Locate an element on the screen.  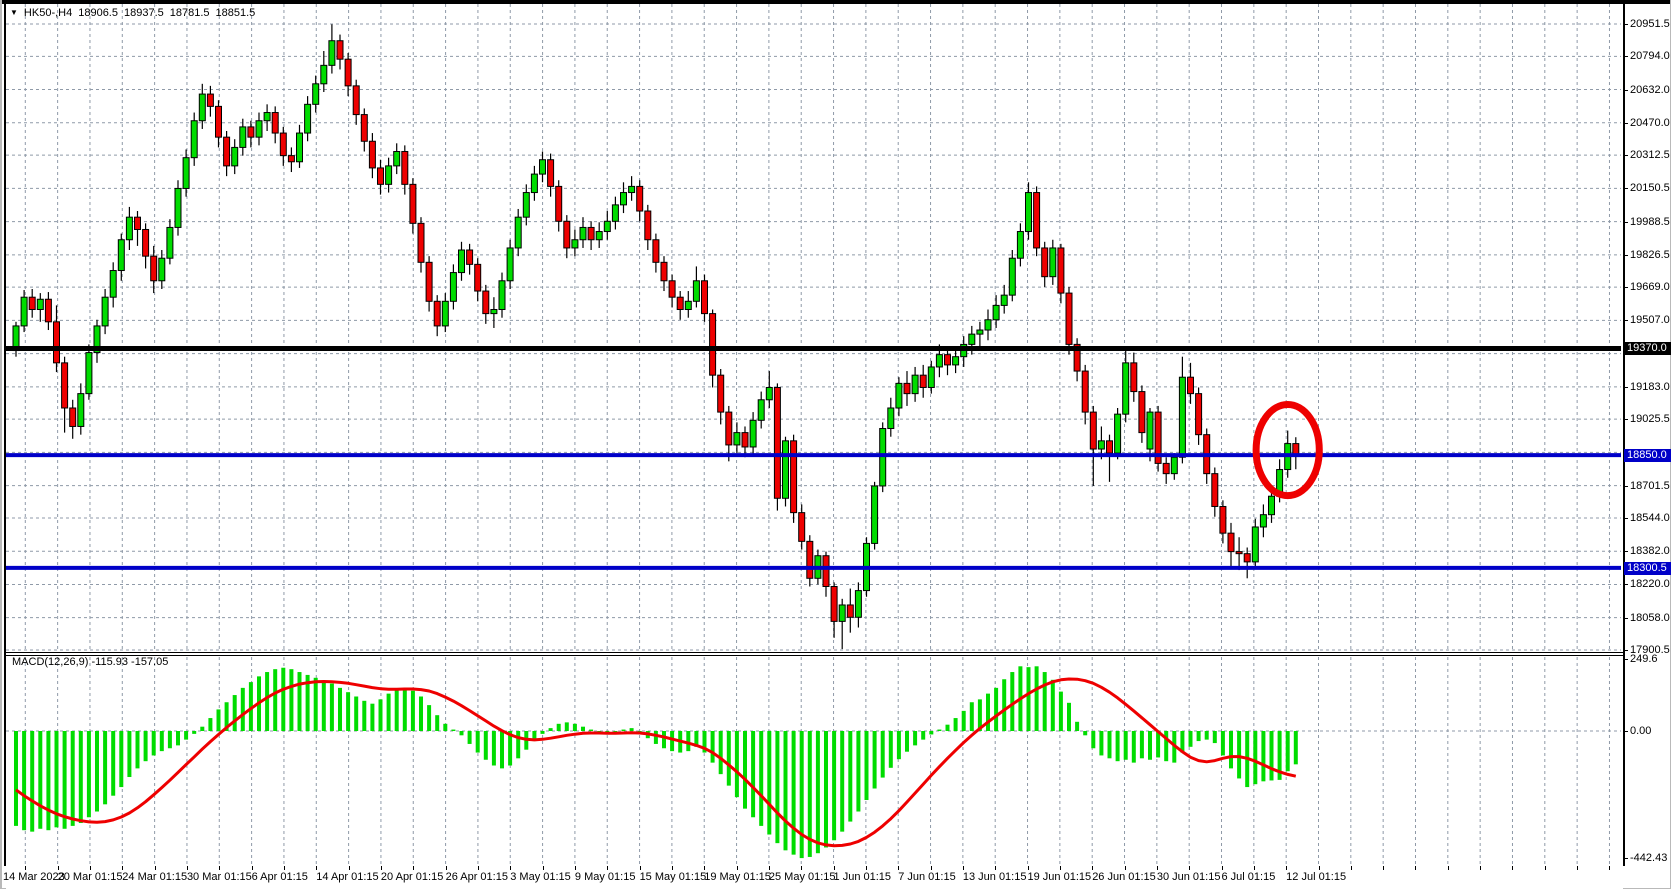
price-axis-label: 18382.0 is located at coordinates (1650, 551).